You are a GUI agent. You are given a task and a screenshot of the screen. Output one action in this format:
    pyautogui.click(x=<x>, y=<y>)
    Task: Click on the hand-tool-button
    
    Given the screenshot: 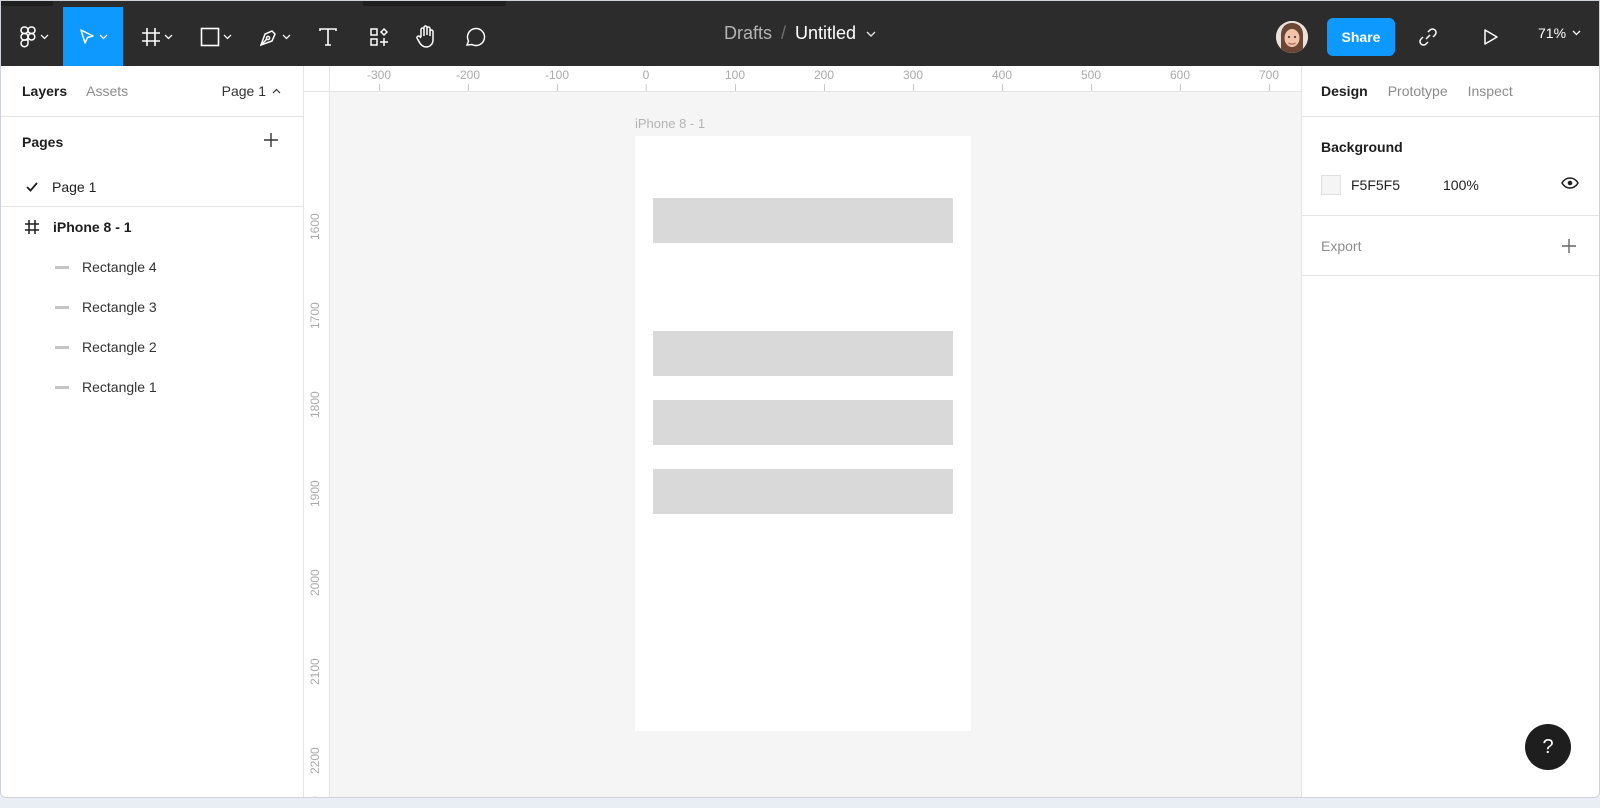 What is the action you would take?
    pyautogui.click(x=426, y=36)
    